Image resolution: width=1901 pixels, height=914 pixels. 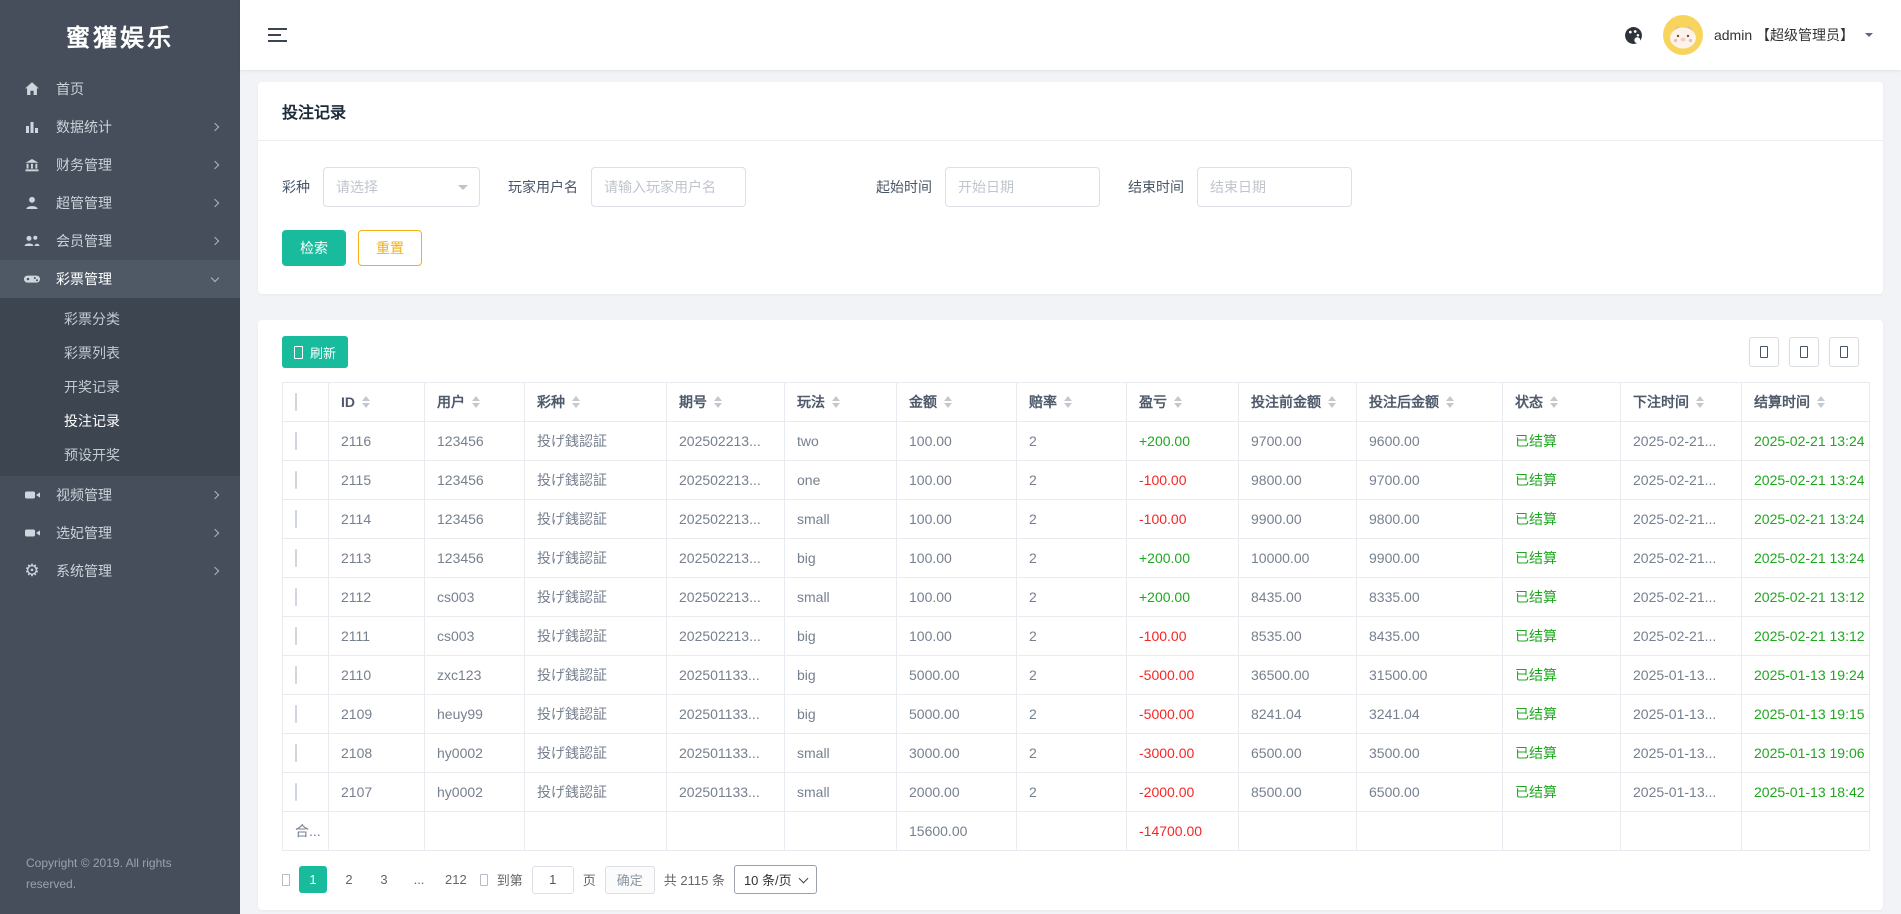 What do you see at coordinates (390, 248) in the screenshot?
I see `reset-button: 重置` at bounding box center [390, 248].